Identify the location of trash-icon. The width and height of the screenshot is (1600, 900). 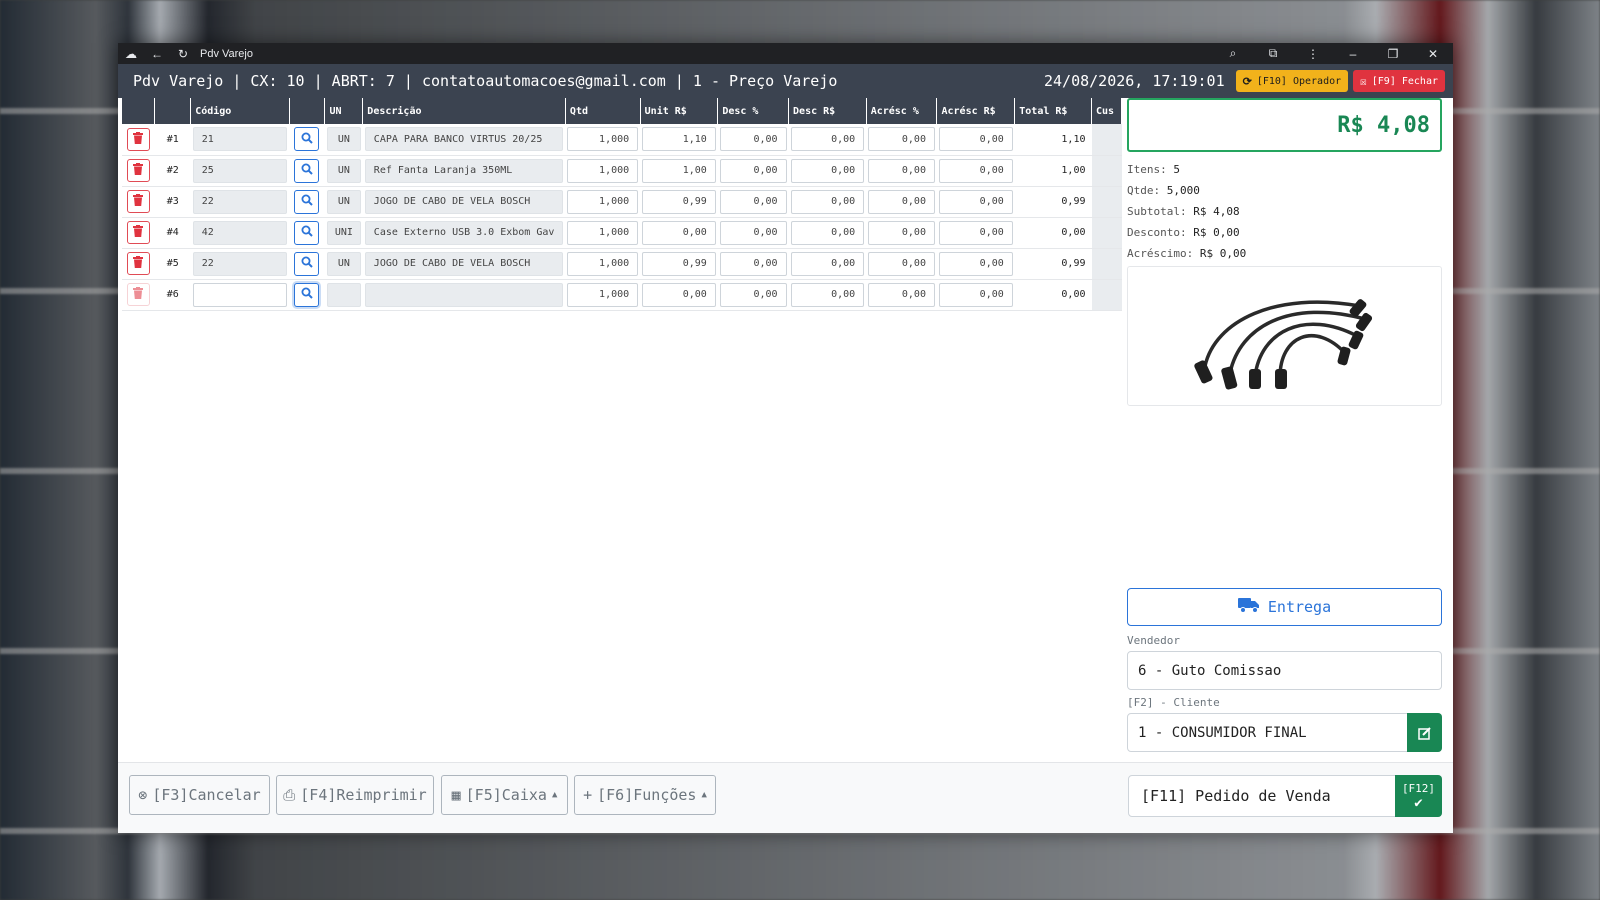
(138, 232).